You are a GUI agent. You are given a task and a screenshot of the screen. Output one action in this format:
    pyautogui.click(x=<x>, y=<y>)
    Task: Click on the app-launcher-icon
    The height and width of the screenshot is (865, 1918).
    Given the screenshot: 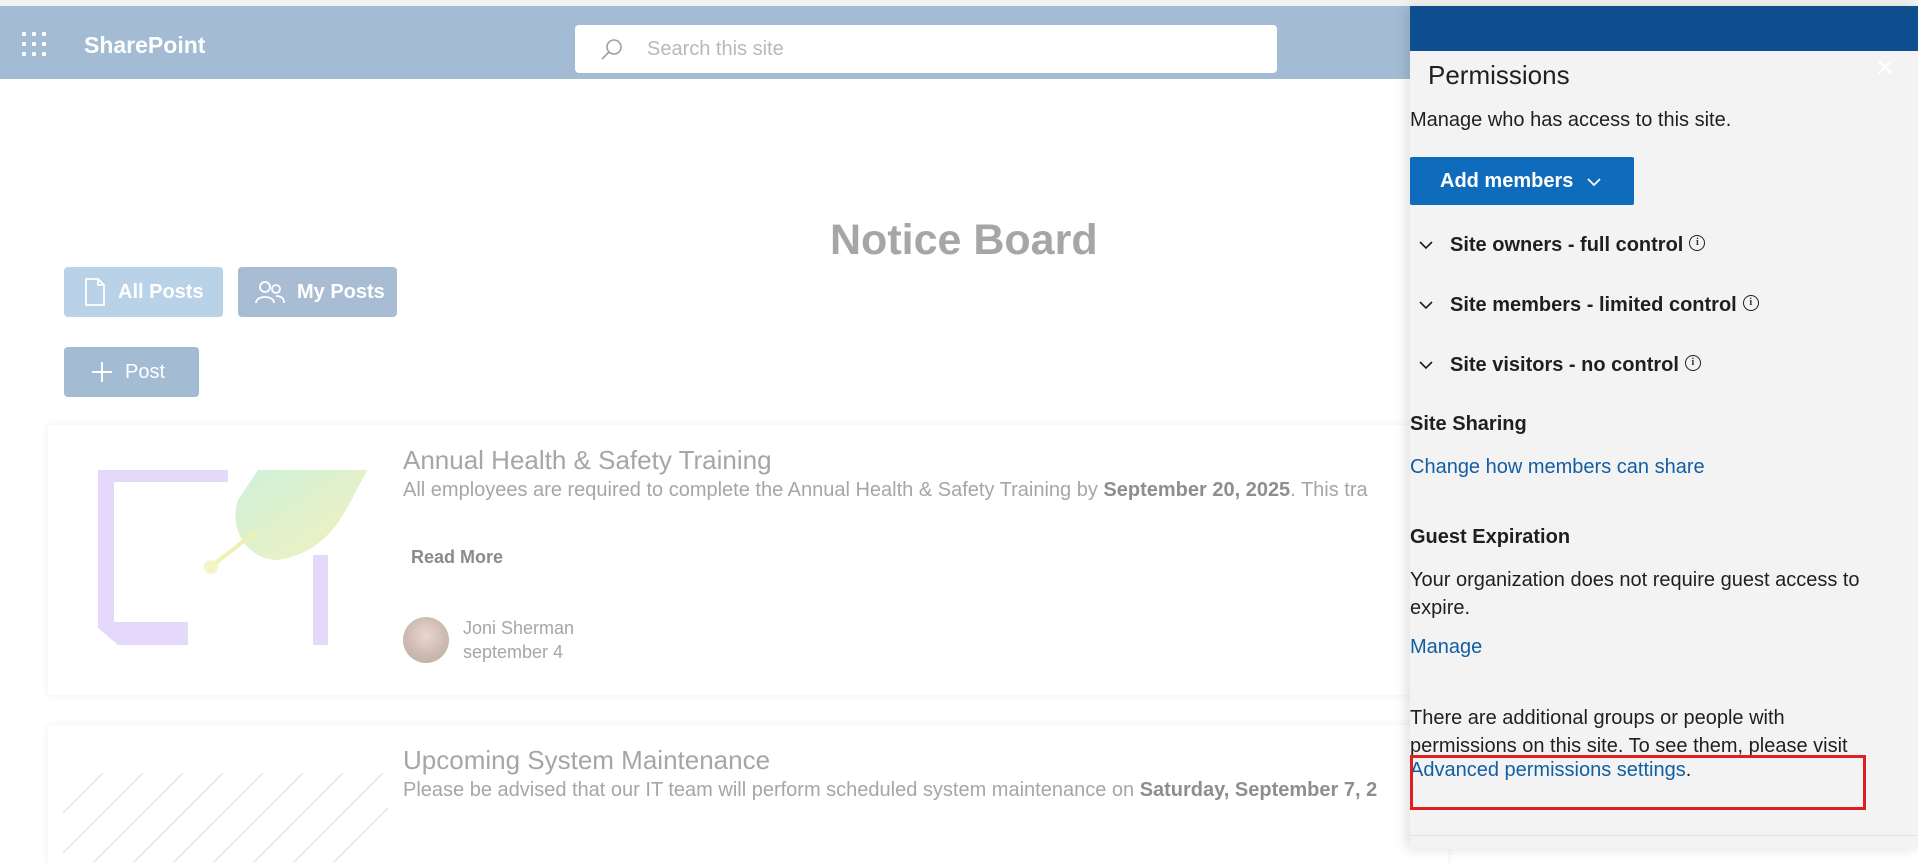 What is the action you would take?
    pyautogui.click(x=35, y=45)
    